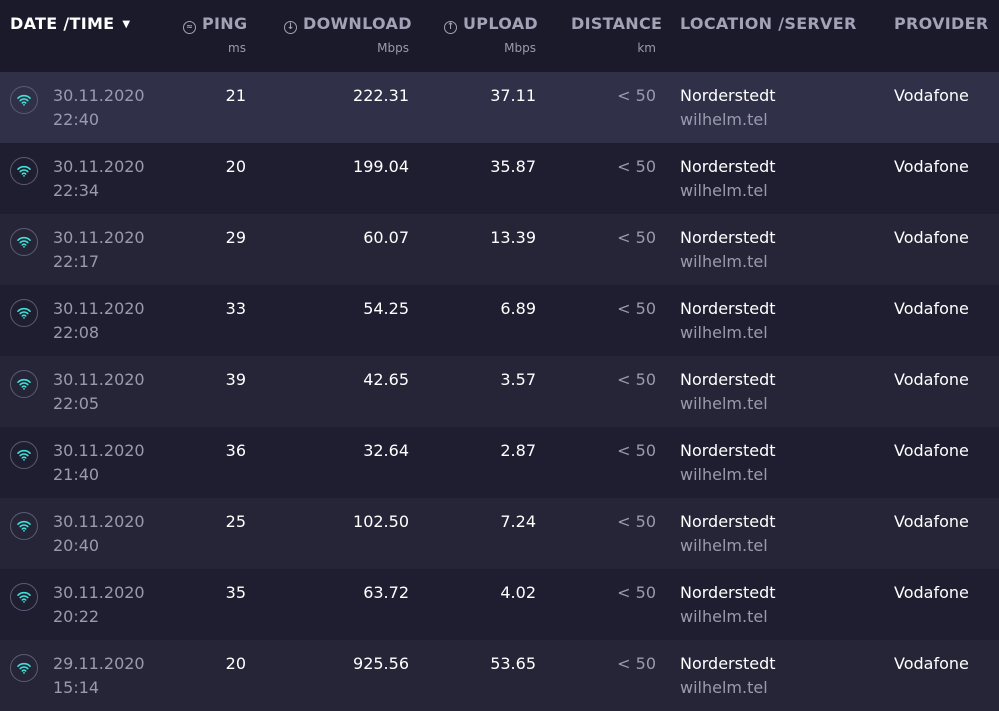 Image resolution: width=999 pixels, height=711 pixels. Describe the element at coordinates (76, 474) in the screenshot. I see `result-time: 21:40` at that location.